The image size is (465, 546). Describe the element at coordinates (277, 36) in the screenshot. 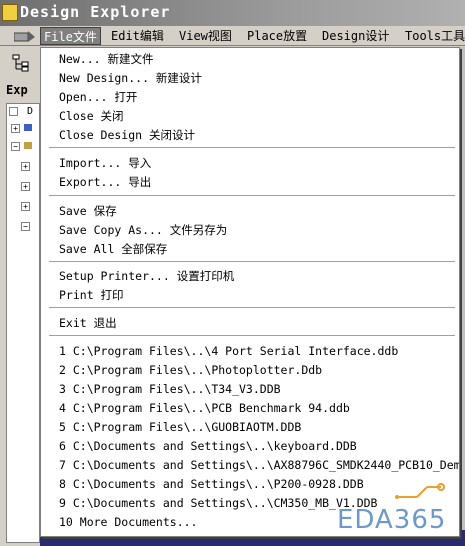

I see `menu-place: Place放置` at that location.